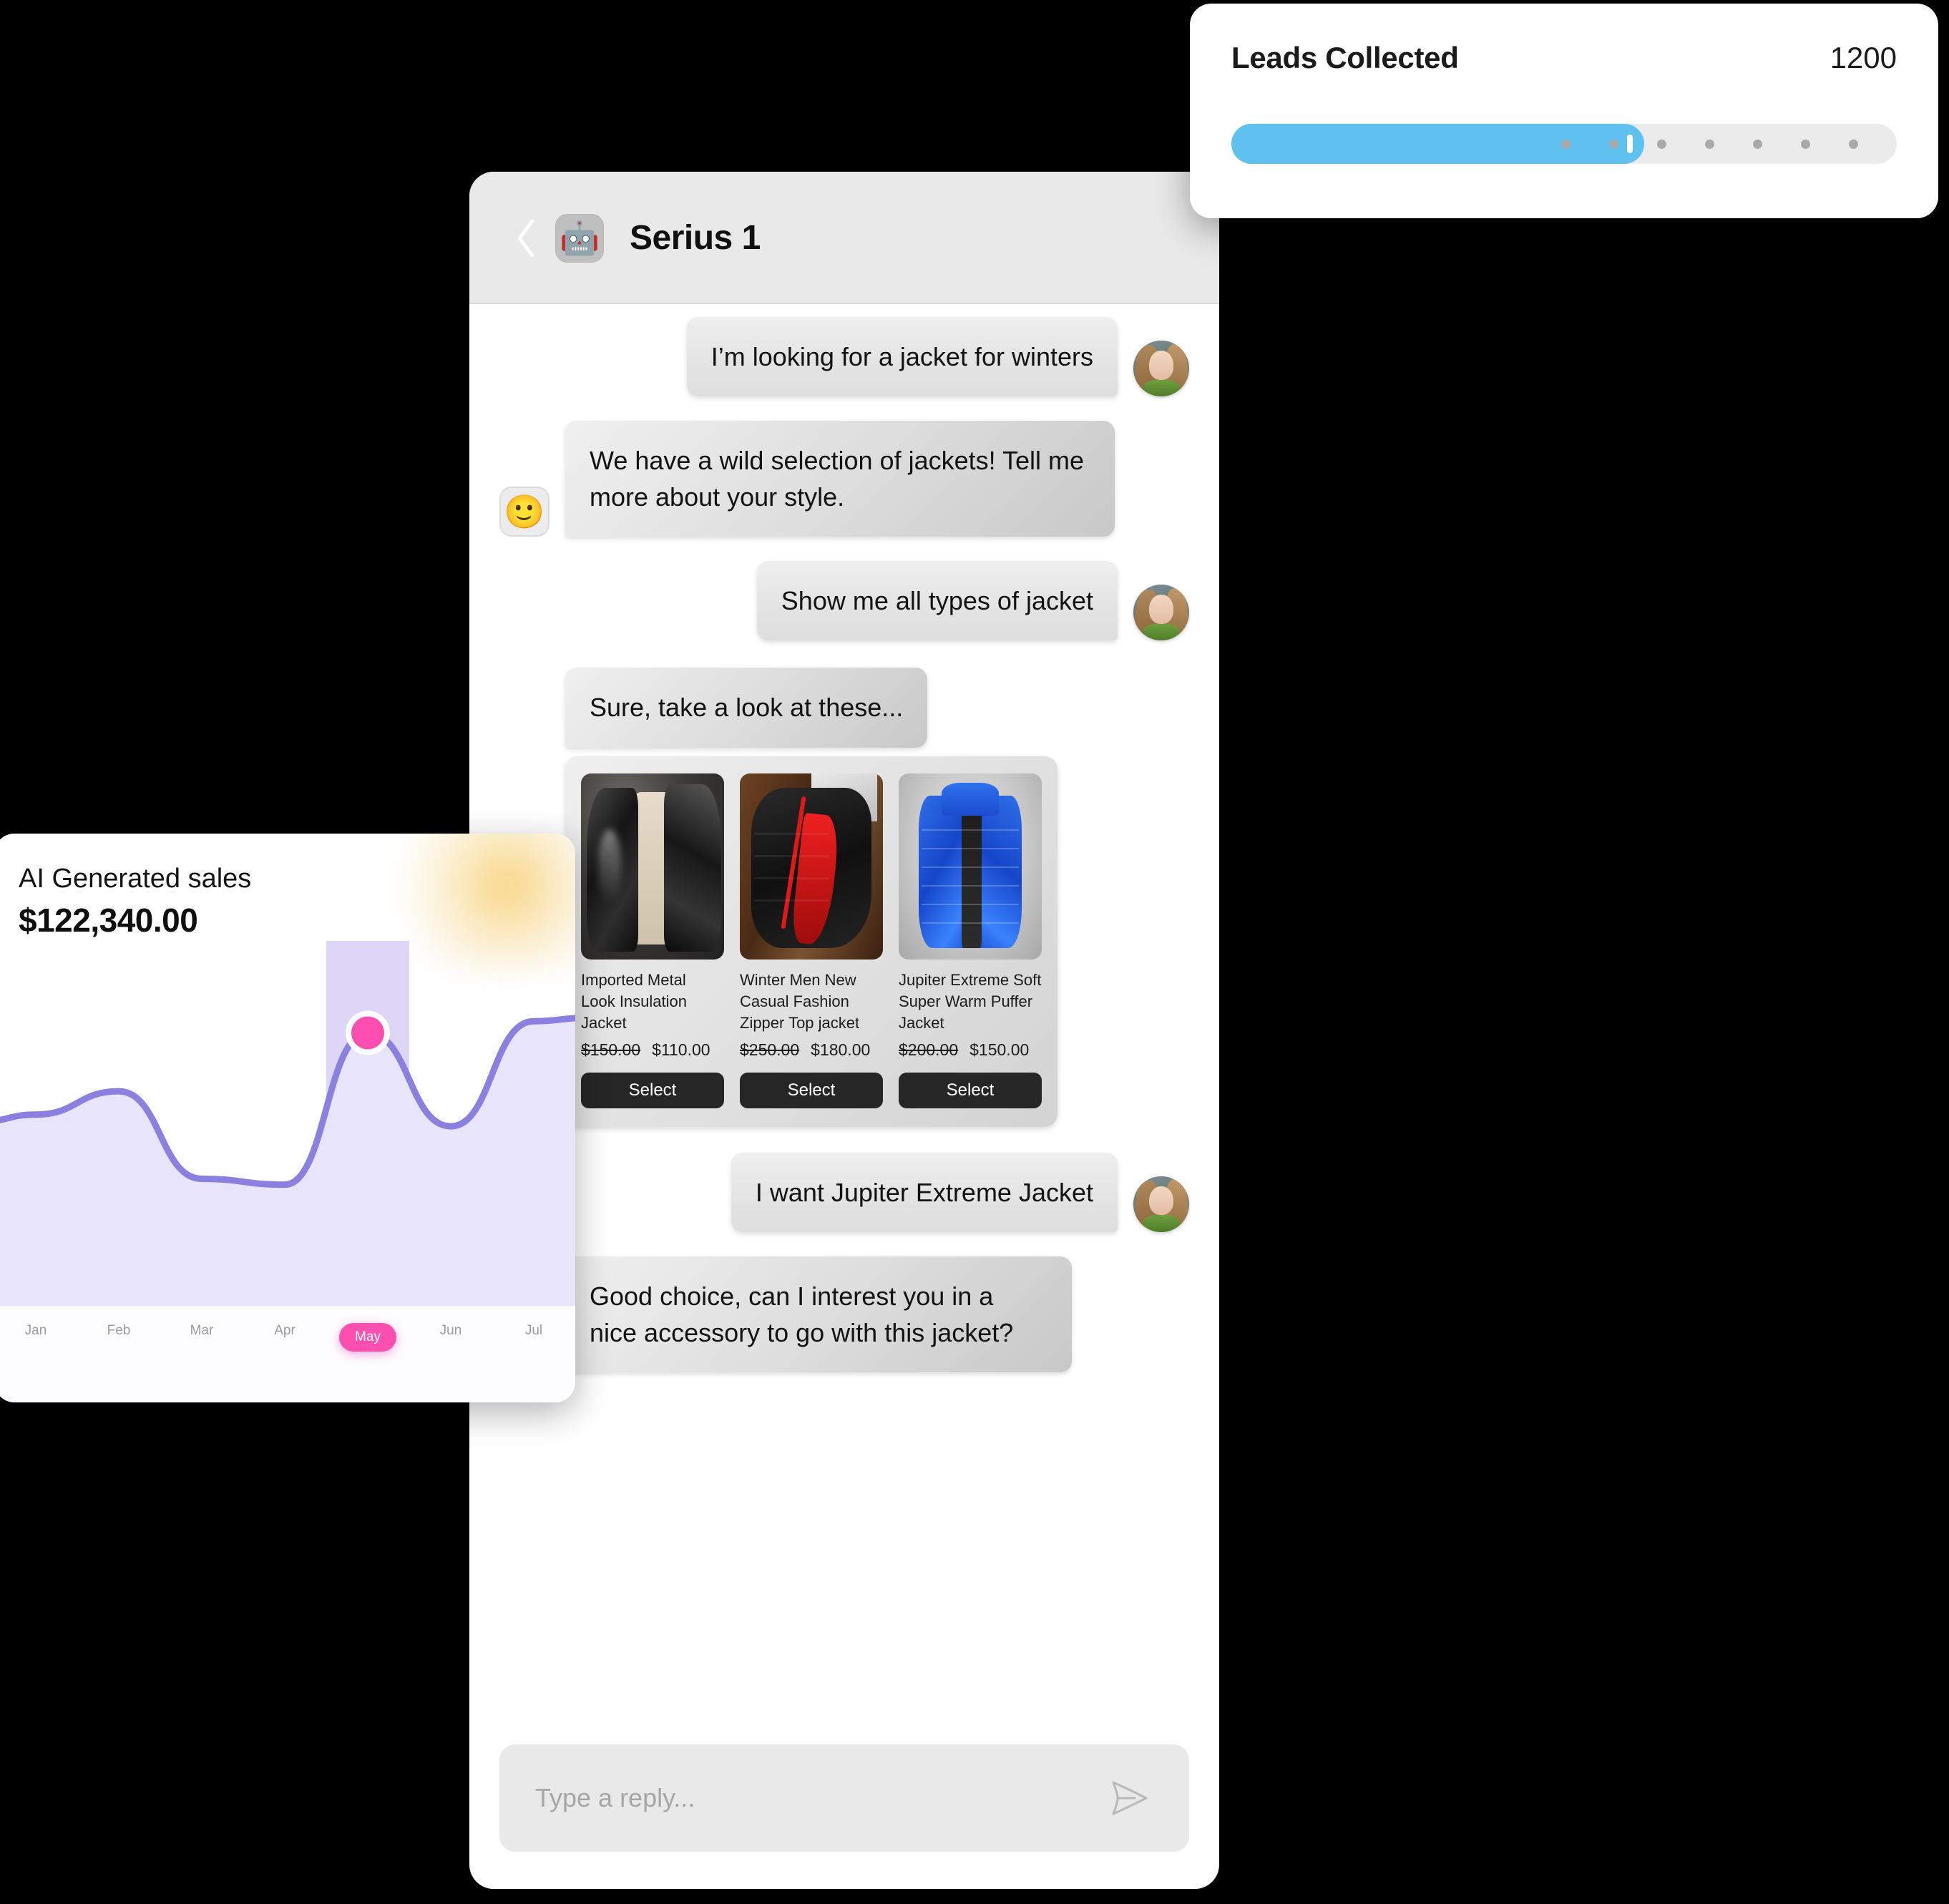 Image resolution: width=1949 pixels, height=1904 pixels. I want to click on product-old-price: $250.00, so click(770, 1049).